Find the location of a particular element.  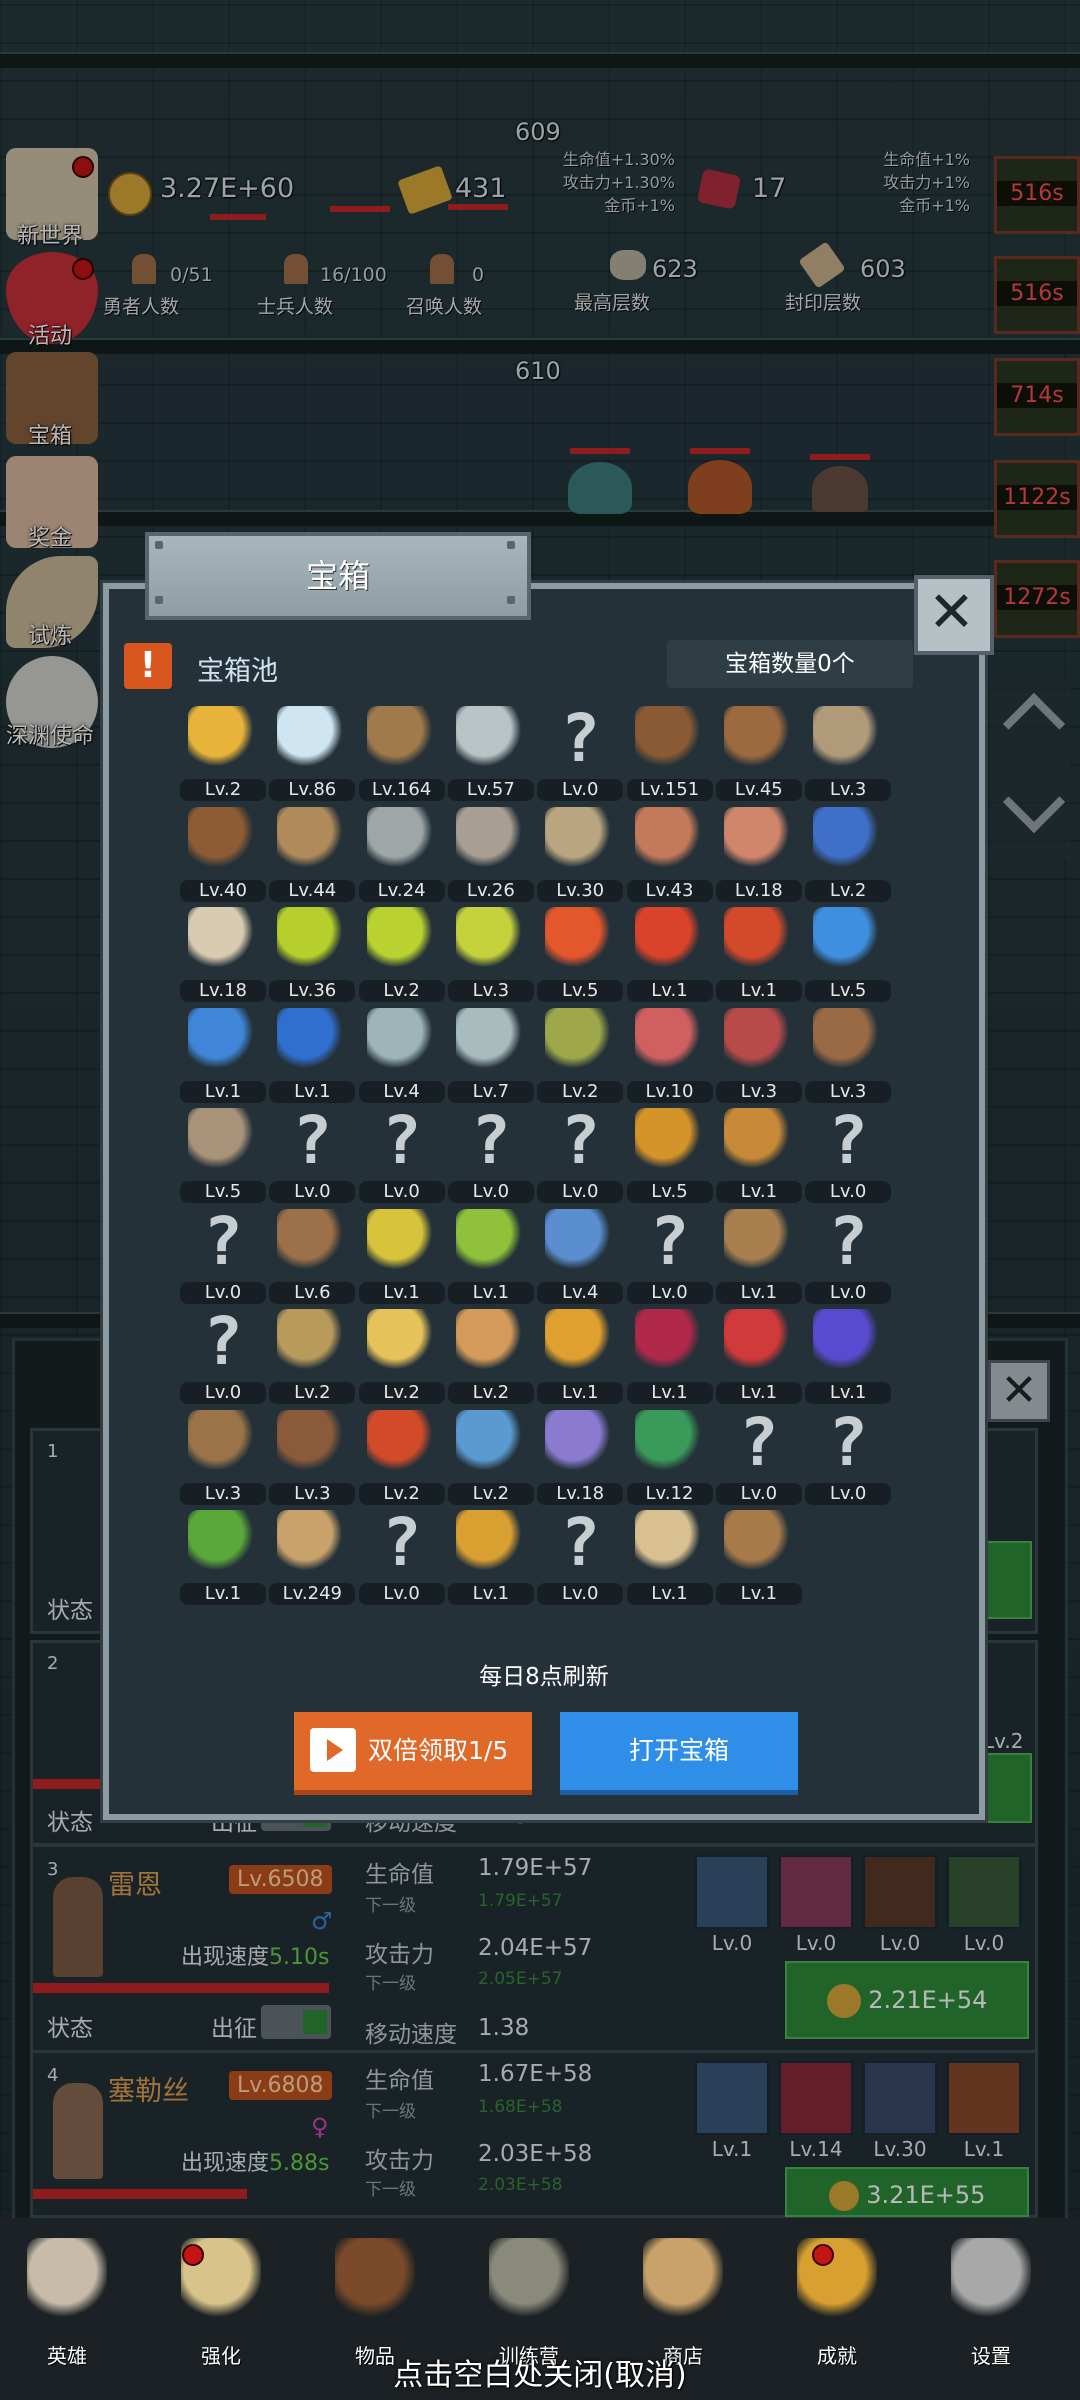

nav-item: 商店 is located at coordinates (683, 2298).